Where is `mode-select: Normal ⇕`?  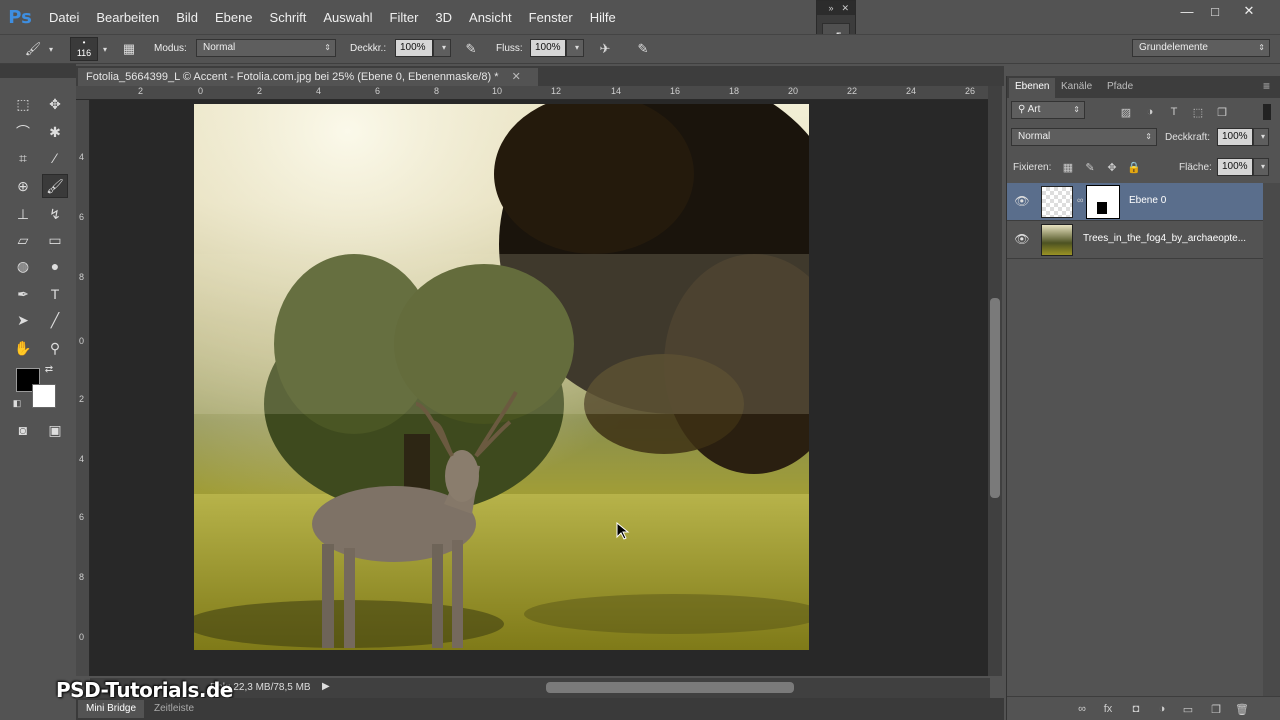 mode-select: Normal ⇕ is located at coordinates (266, 48).